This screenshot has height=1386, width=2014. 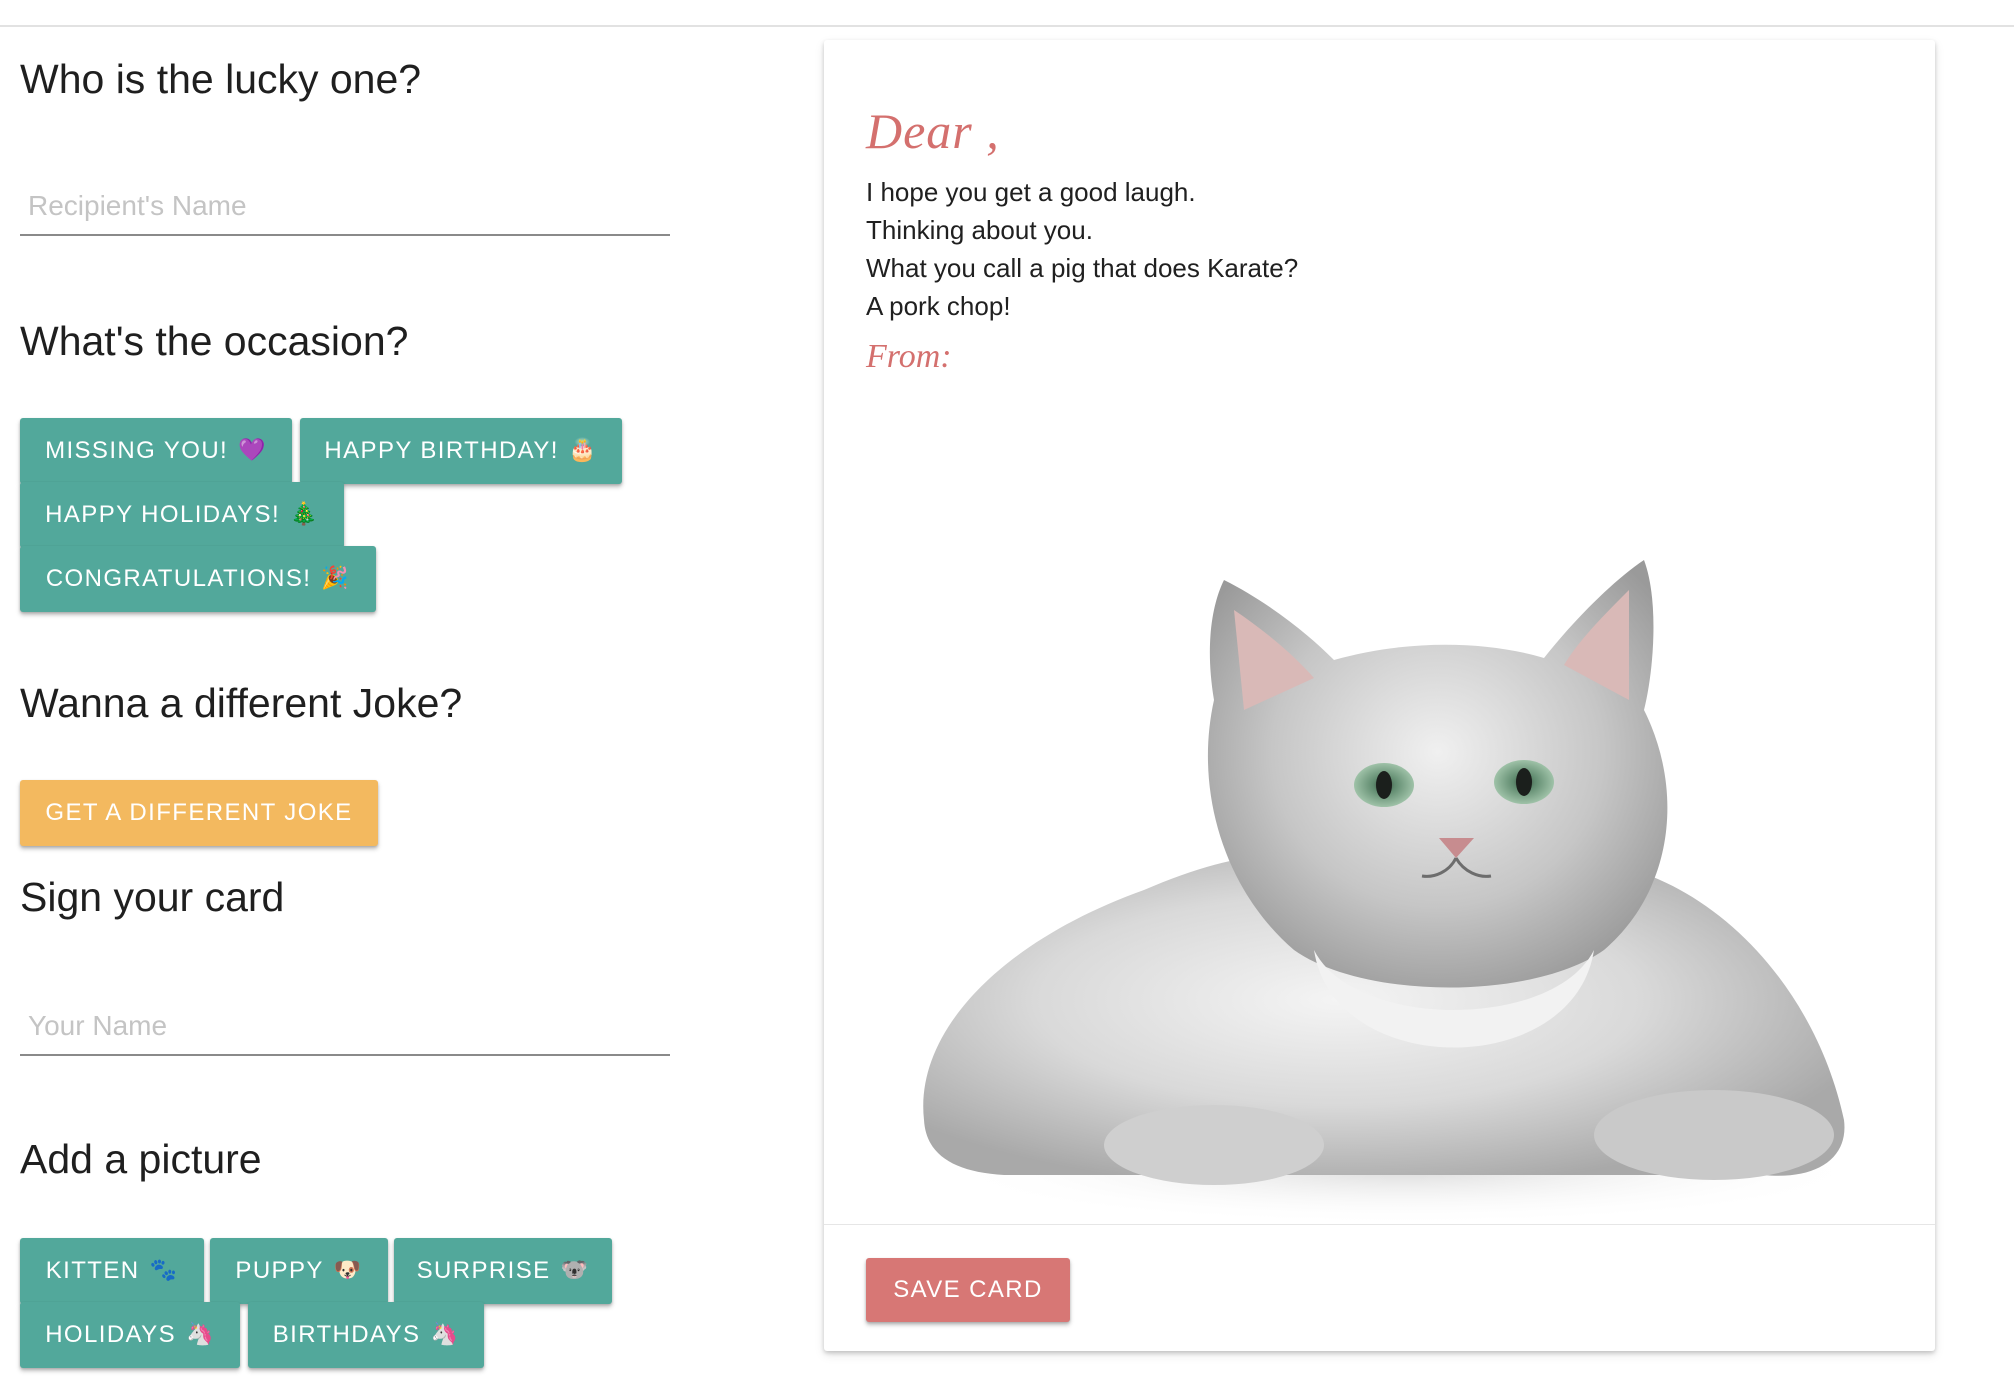 I want to click on picture-kitten-button: Kitten 🐾, so click(x=112, y=1271).